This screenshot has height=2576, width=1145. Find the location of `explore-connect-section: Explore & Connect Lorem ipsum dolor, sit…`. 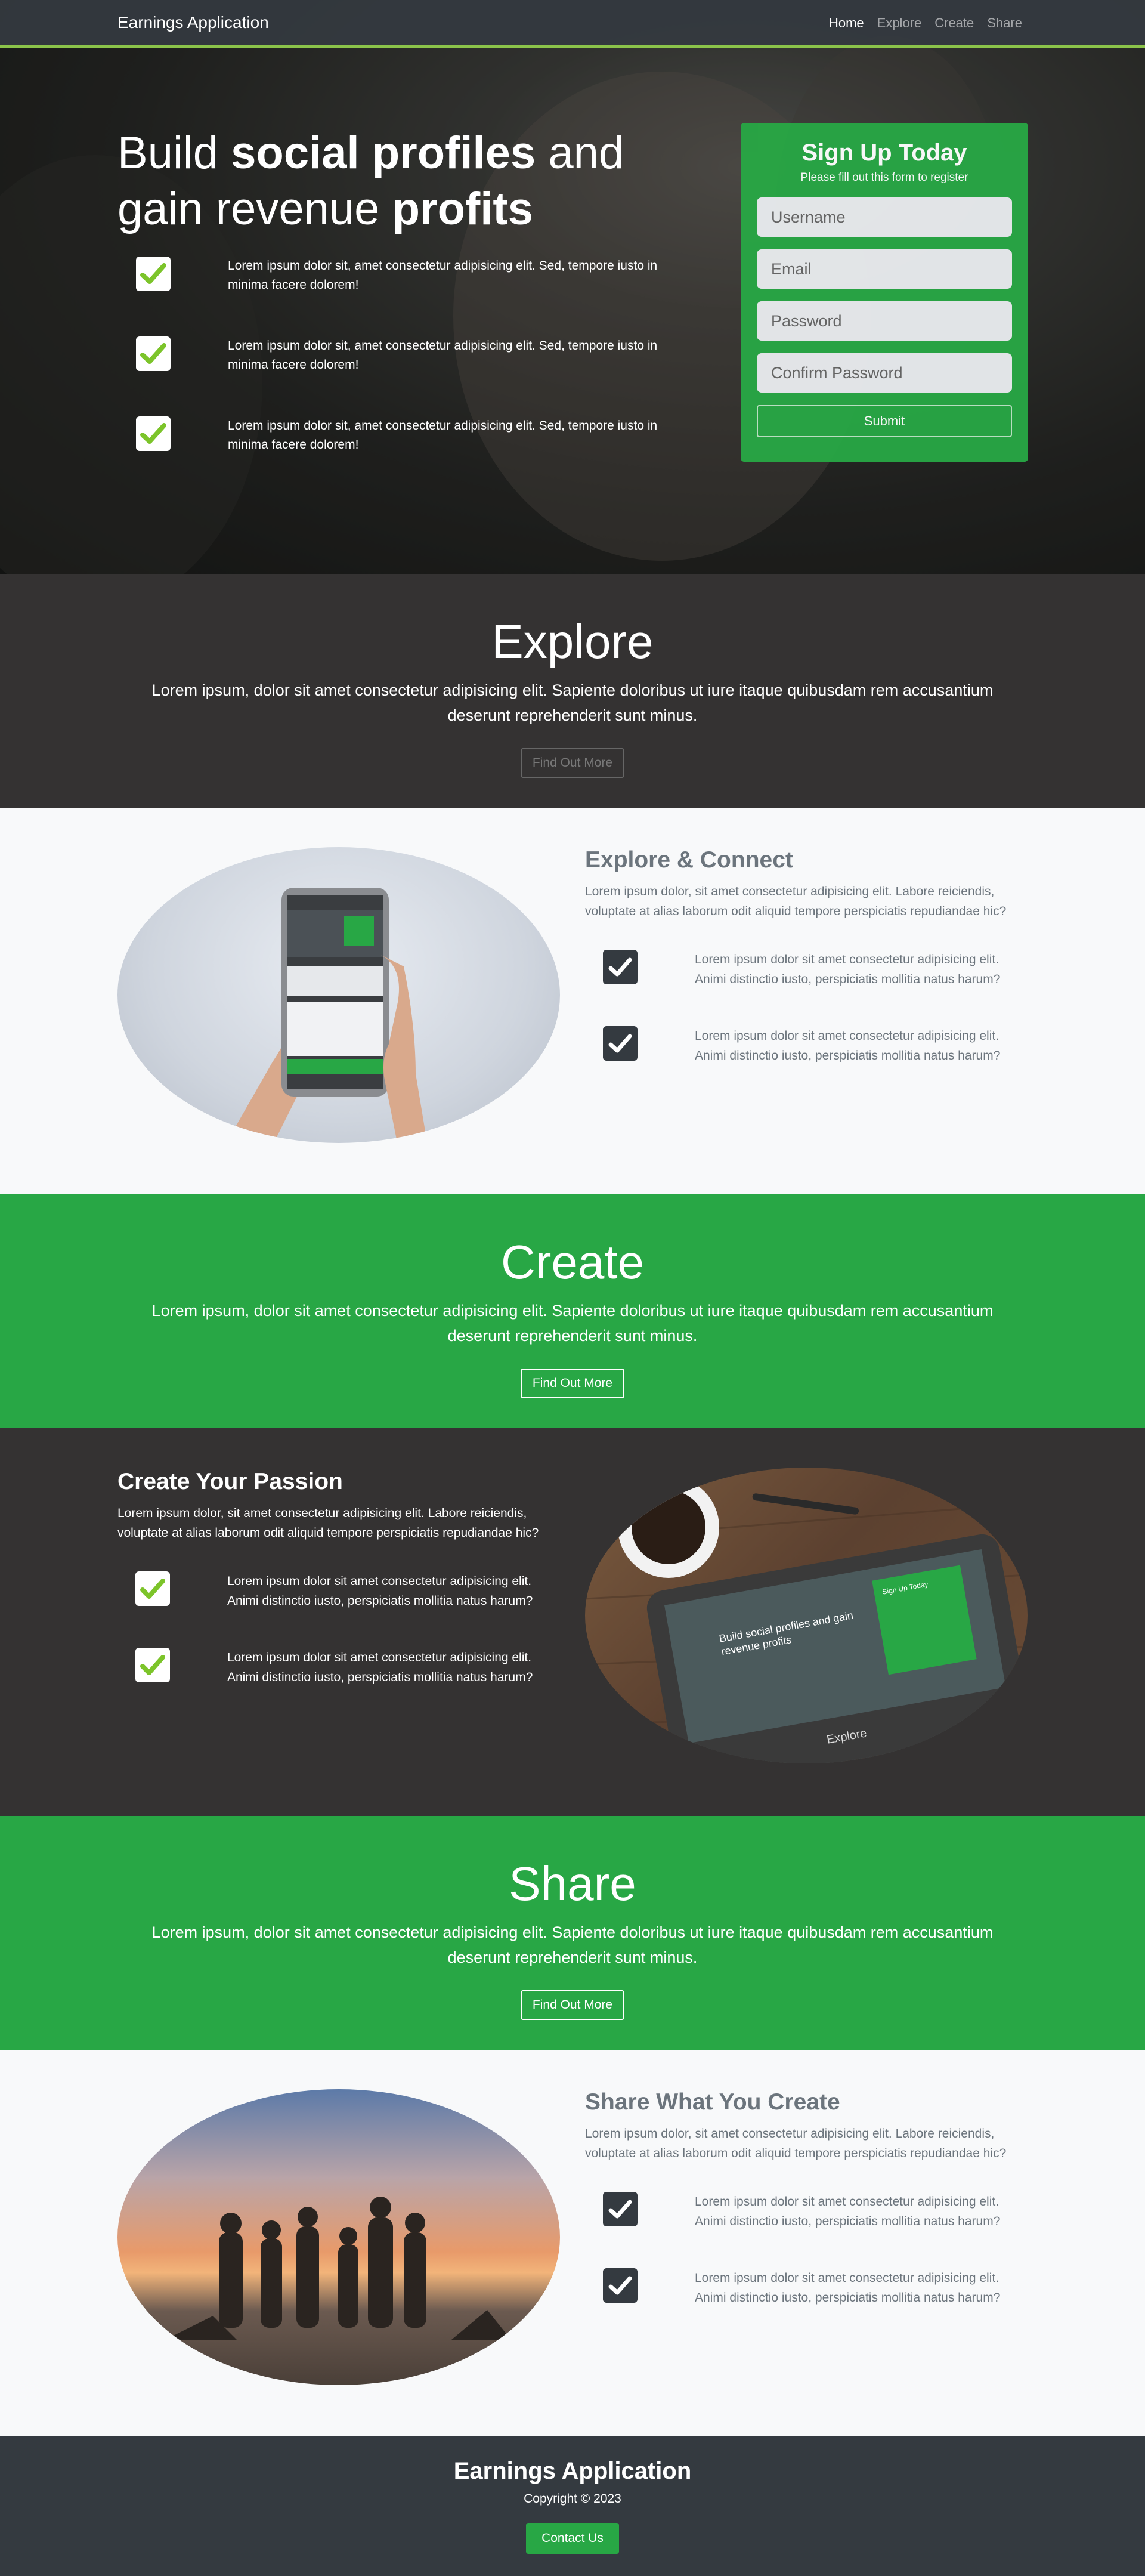

explore-connect-section: Explore & Connect Lorem ipsum dolor, sit… is located at coordinates (572, 1001).